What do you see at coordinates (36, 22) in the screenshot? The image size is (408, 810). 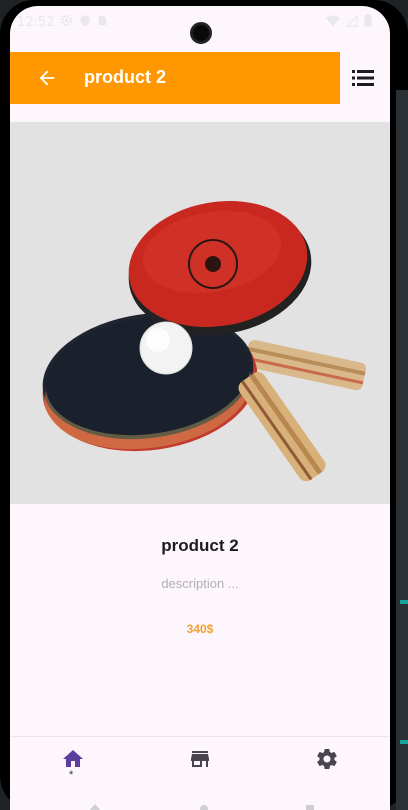 I see `status-time: 12:52` at bounding box center [36, 22].